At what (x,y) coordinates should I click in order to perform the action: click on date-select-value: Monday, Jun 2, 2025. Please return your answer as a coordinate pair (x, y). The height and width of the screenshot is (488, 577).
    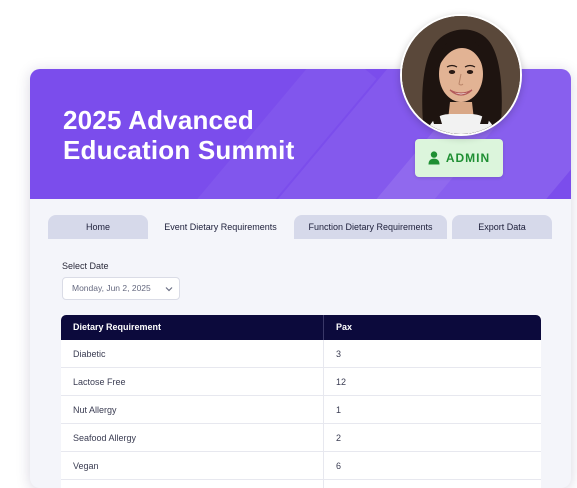
    Looking at the image, I should click on (111, 288).